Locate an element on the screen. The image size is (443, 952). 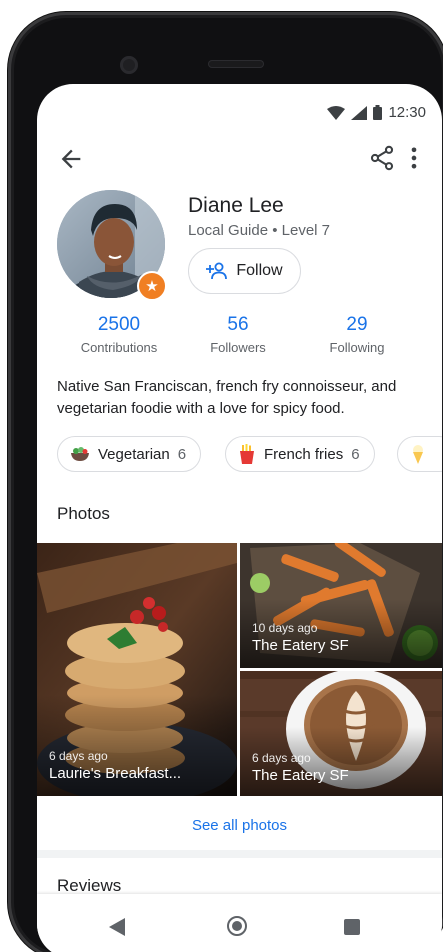
photo-time: 10 days ago is located at coordinates (285, 628).